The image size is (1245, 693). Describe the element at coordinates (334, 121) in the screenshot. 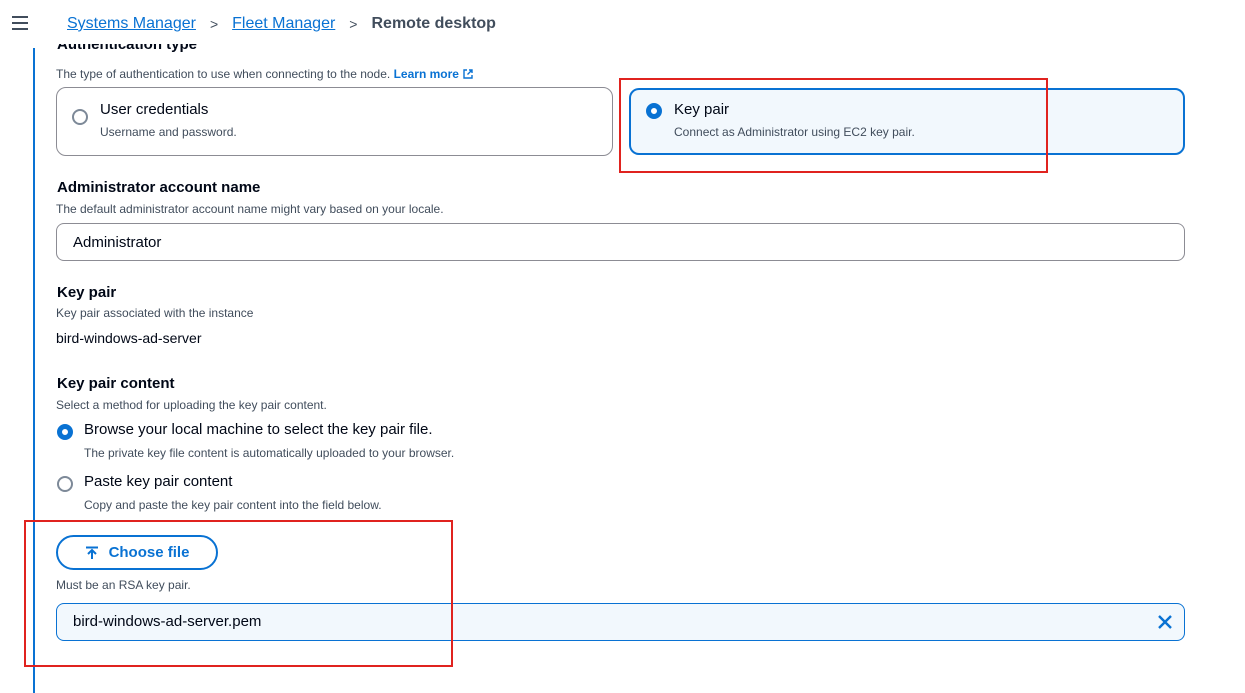

I see `auth-option-user-credentials: User credentials Username and password.` at that location.